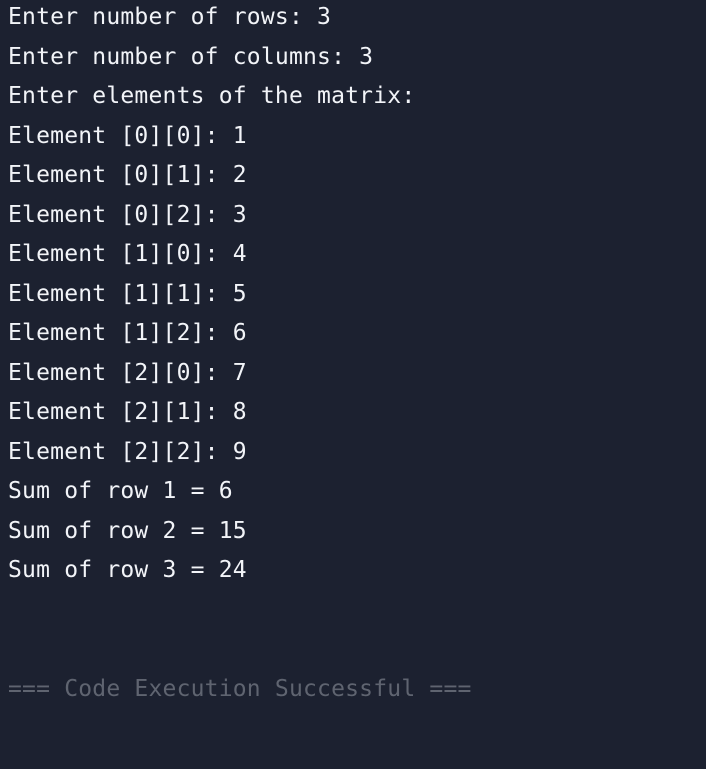 The height and width of the screenshot is (769, 706). Describe the element at coordinates (127, 451) in the screenshot. I see `console-line-element: Element [2][2]: 9` at that location.